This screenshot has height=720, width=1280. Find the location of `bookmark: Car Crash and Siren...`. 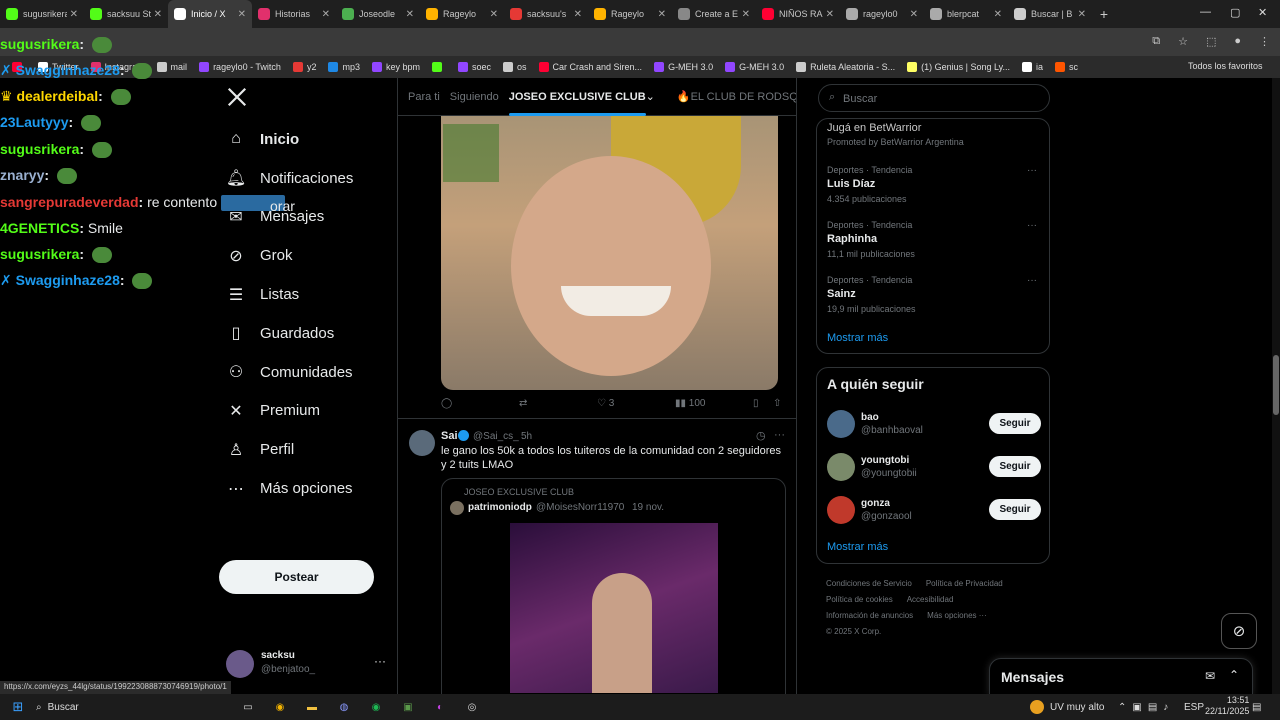

bookmark: Car Crash and Siren... is located at coordinates (590, 67).